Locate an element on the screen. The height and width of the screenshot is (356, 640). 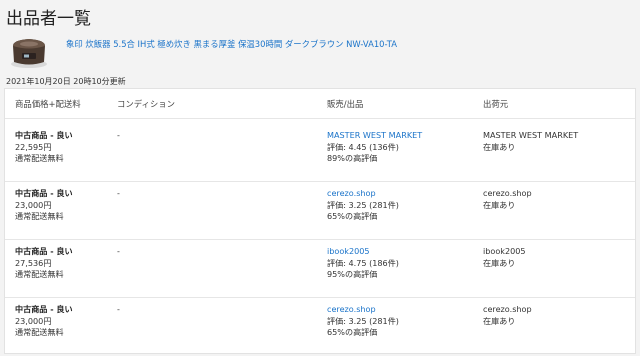
rice-cooker-image is located at coordinates (29, 51).